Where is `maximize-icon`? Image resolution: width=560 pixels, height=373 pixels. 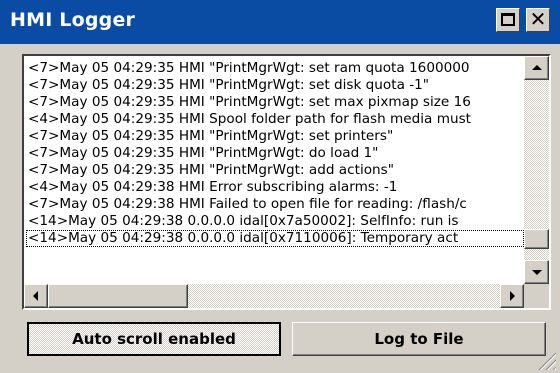
maximize-icon is located at coordinates (508, 19).